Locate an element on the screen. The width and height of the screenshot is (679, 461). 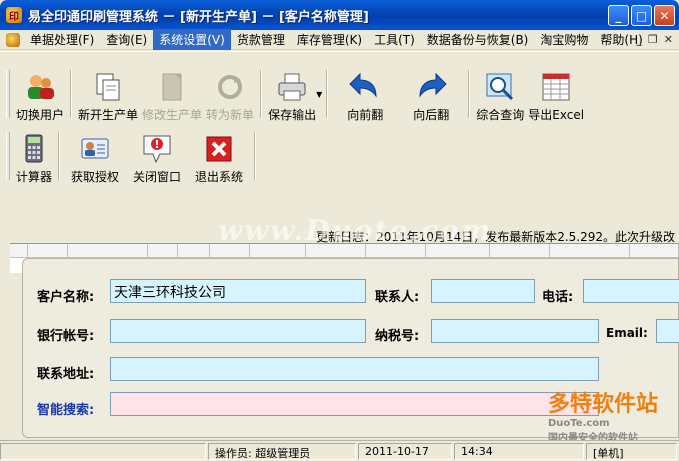
menu-taobao: 淘宝购物 is located at coordinates (564, 39).